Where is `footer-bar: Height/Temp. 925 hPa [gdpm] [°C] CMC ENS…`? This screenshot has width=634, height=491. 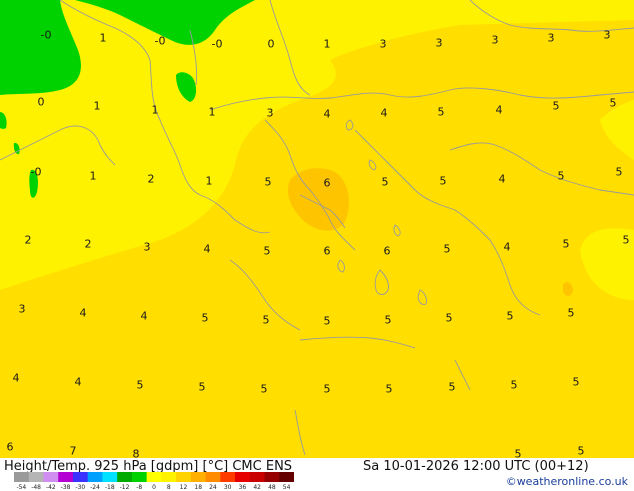 footer-bar: Height/Temp. 925 hPa [gdpm] [°C] CMC ENS… is located at coordinates (317, 474).